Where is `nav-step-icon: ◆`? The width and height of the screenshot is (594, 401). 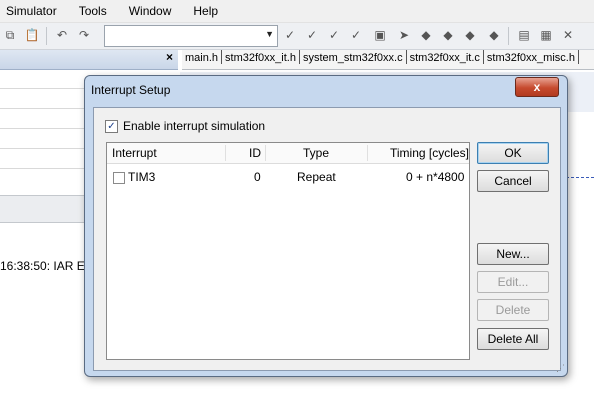
nav-step-icon: ◆ is located at coordinates (494, 35).